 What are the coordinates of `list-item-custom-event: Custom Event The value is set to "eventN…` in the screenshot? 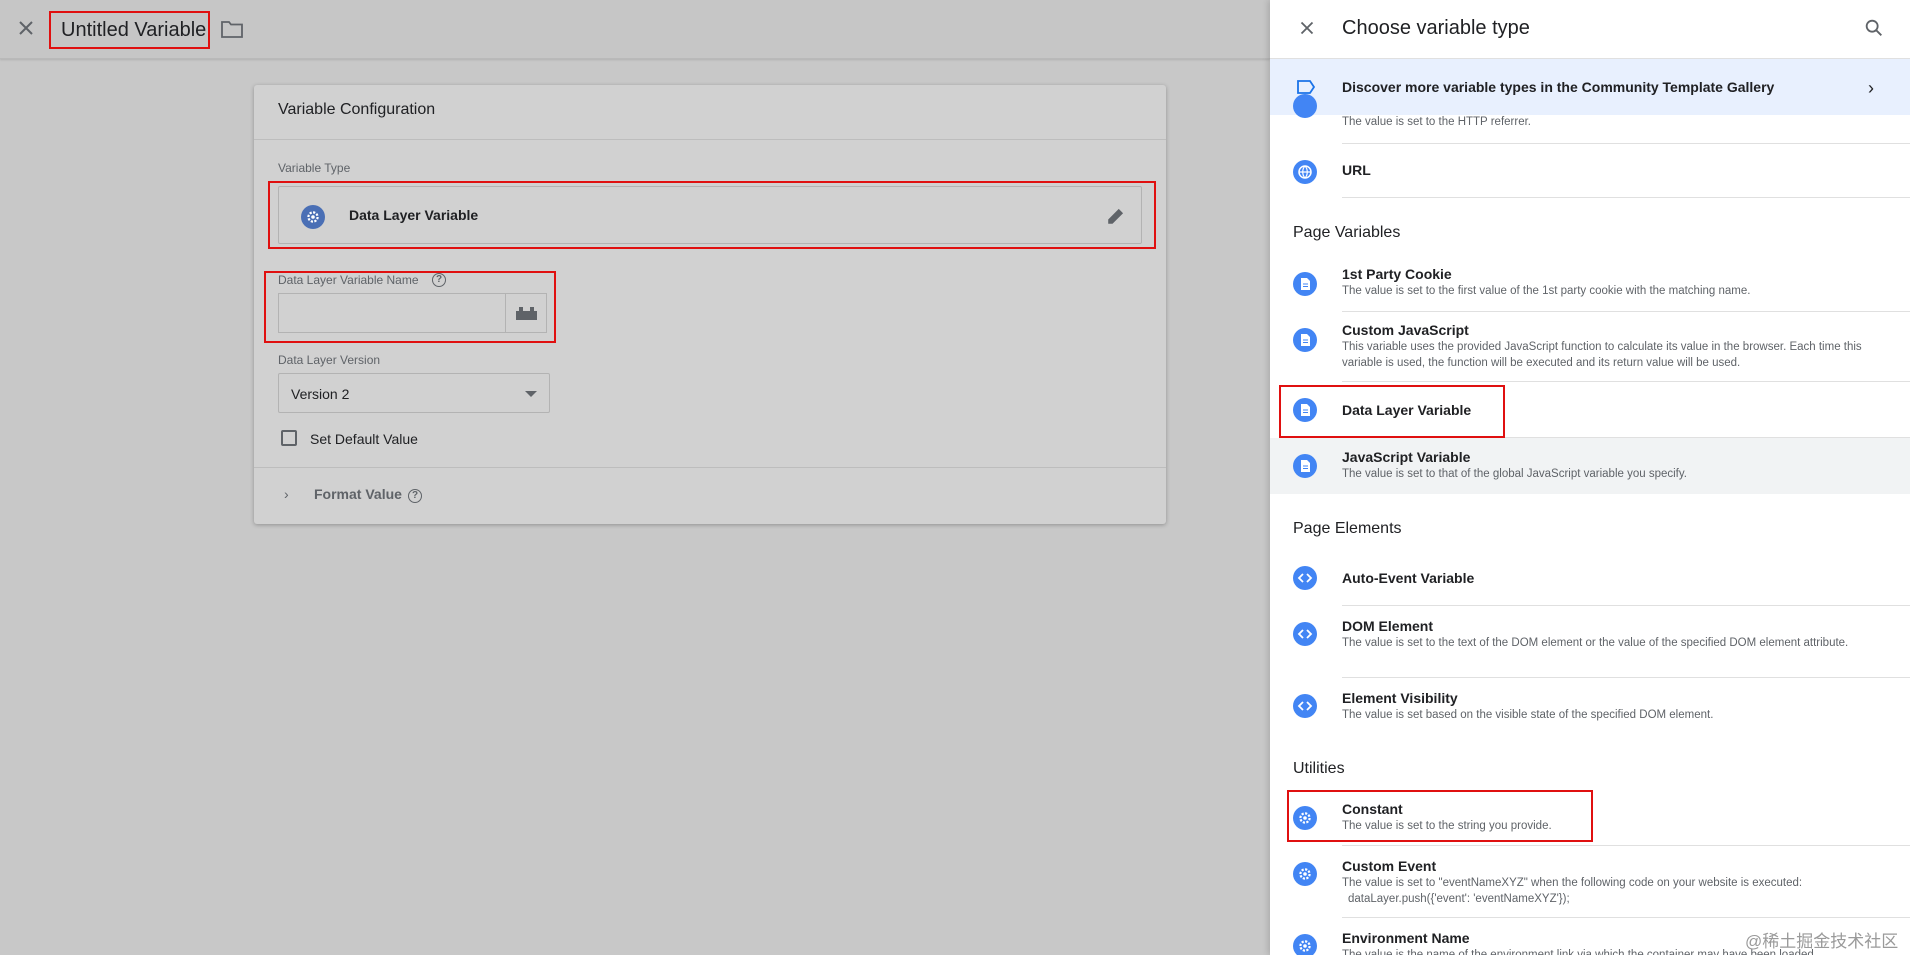 It's located at (1590, 882).